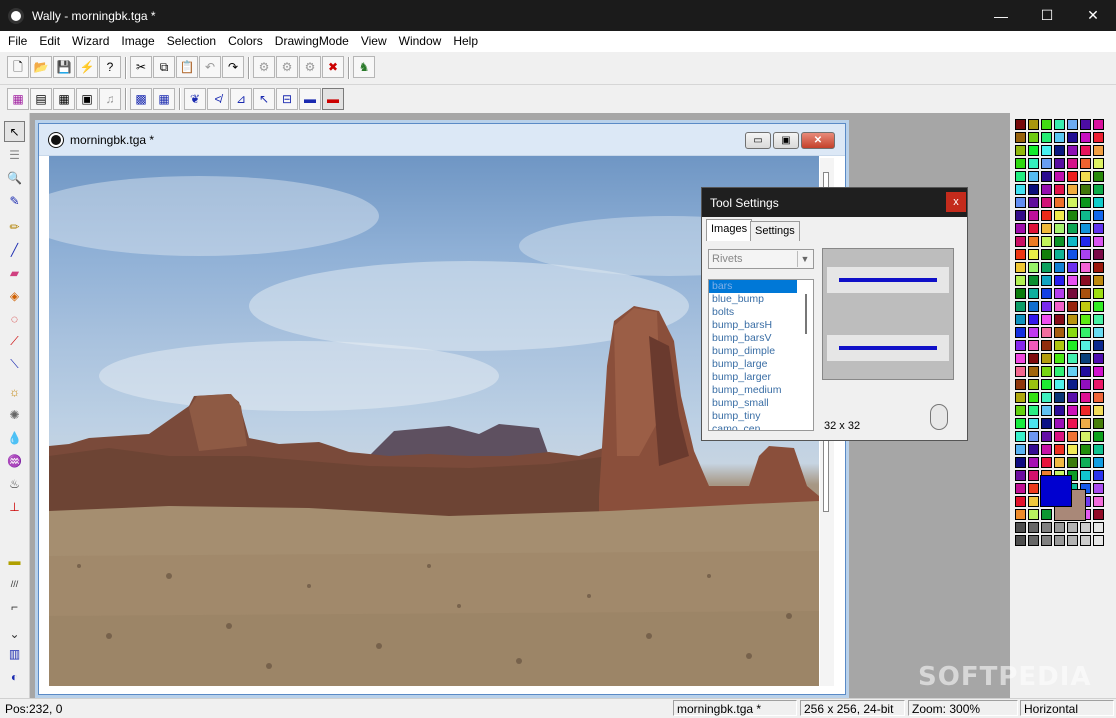 This screenshot has height=718, width=1116. What do you see at coordinates (18, 99) in the screenshot?
I see `palette-view-button: ▦` at bounding box center [18, 99].